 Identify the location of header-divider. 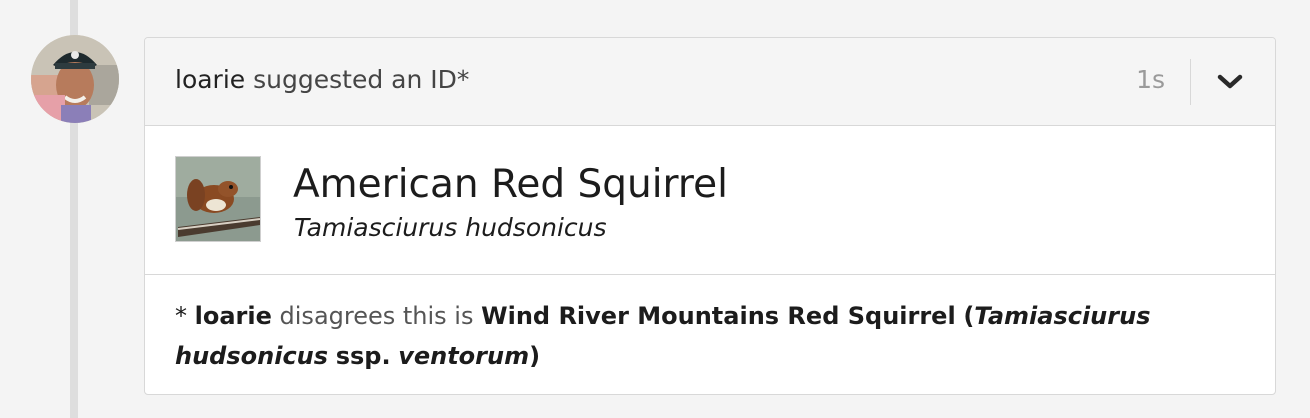
(1190, 82).